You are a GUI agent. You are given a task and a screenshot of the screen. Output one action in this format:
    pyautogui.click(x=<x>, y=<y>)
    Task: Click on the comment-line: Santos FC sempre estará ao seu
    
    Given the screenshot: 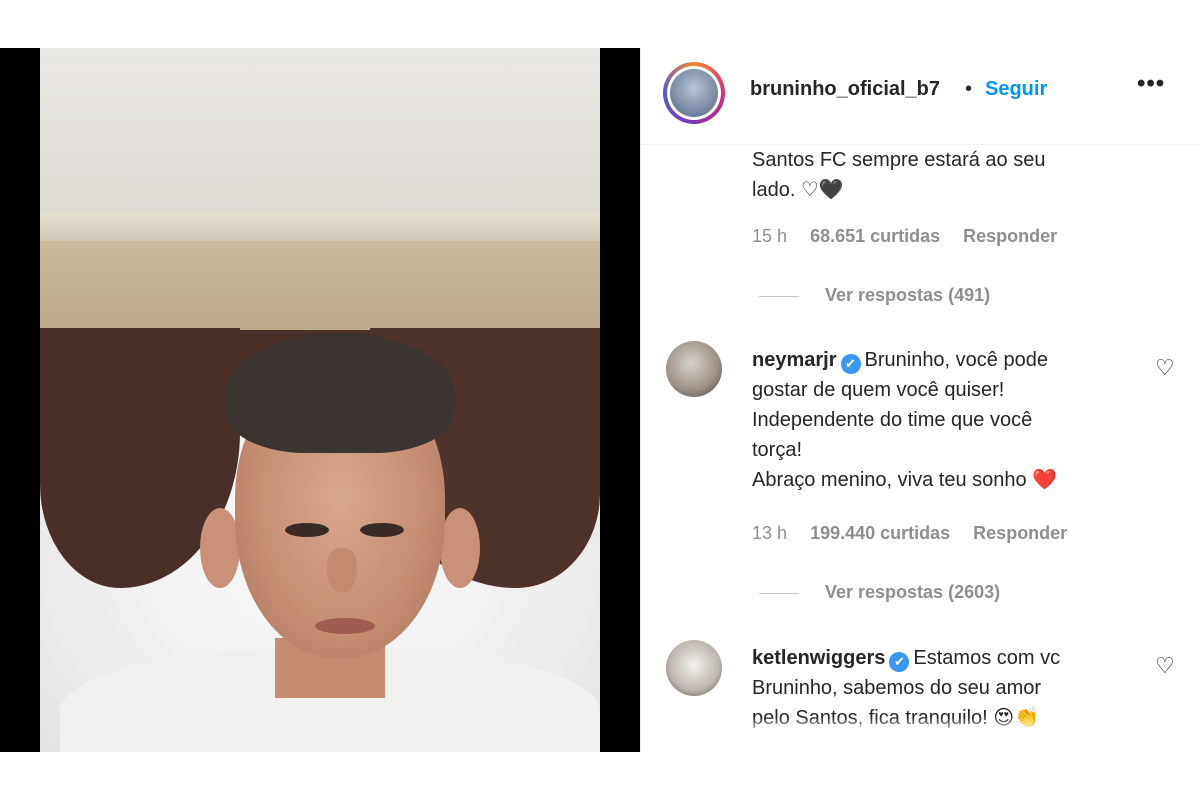 What is the action you would take?
    pyautogui.click(x=899, y=160)
    